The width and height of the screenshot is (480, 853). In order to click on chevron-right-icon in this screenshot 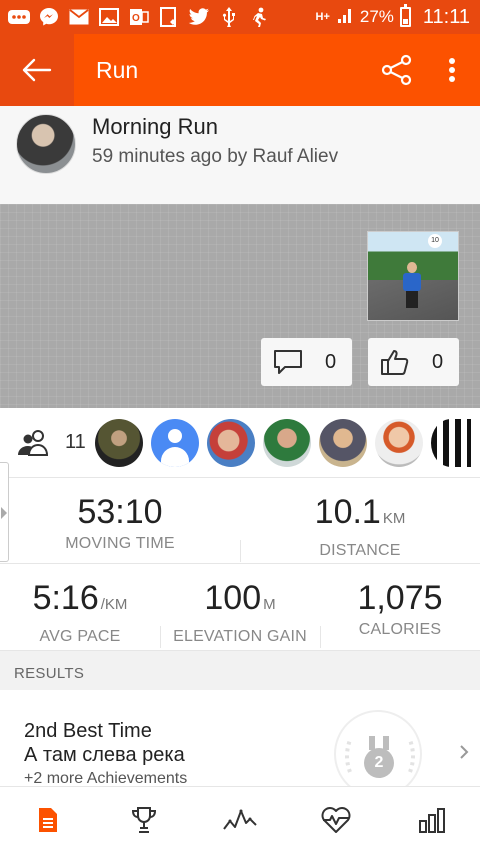, I will do `click(464, 752)`.